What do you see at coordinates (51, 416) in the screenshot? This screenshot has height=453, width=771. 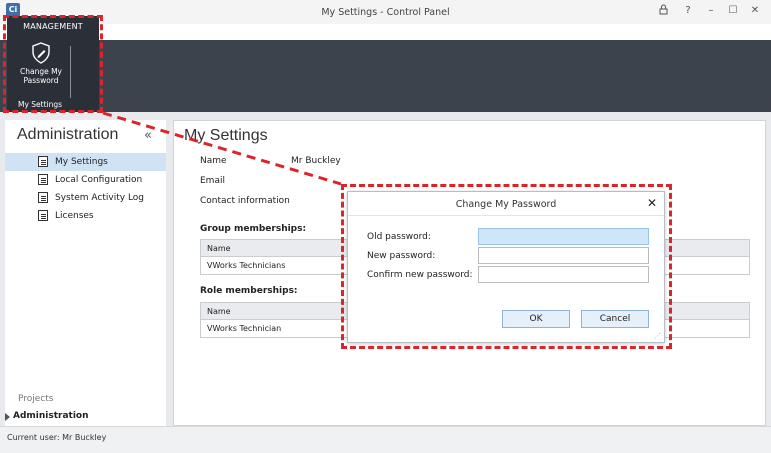 I see `nav-administration: Administration` at bounding box center [51, 416].